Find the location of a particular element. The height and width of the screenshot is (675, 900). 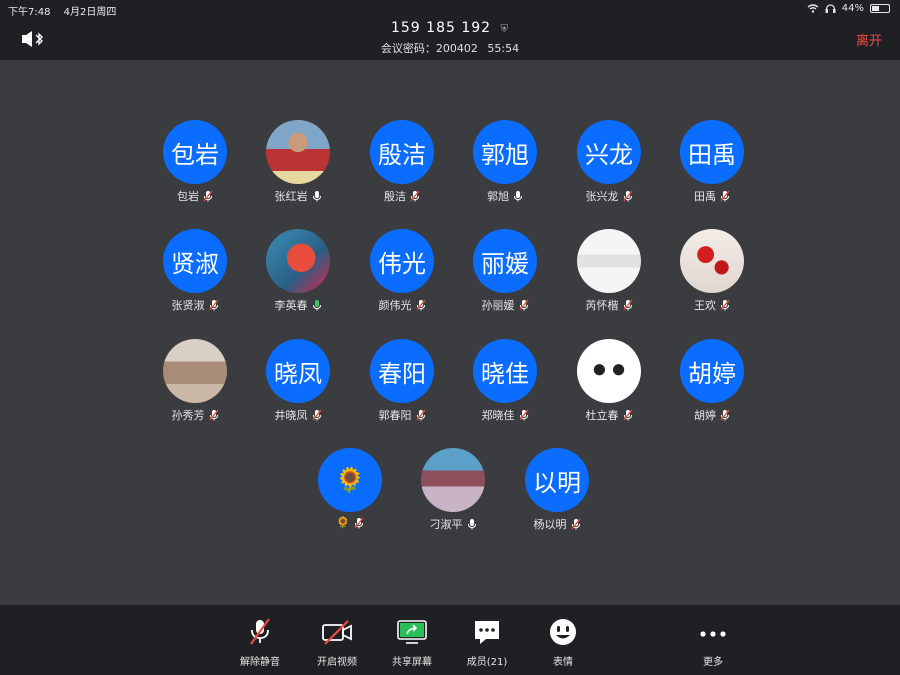

avatar: 兴龙 is located at coordinates (609, 152).